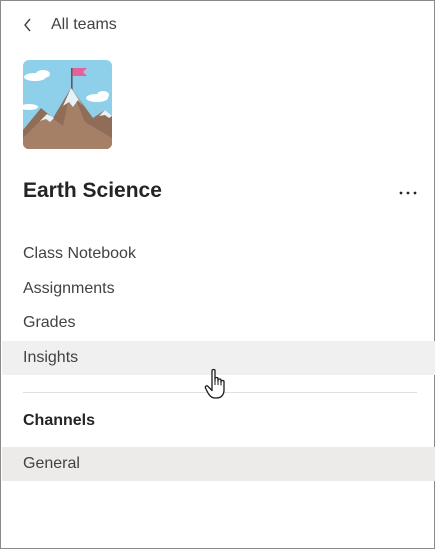 This screenshot has width=435, height=549. Describe the element at coordinates (218, 323) in the screenshot. I see `menu-item-grades: Grades` at that location.